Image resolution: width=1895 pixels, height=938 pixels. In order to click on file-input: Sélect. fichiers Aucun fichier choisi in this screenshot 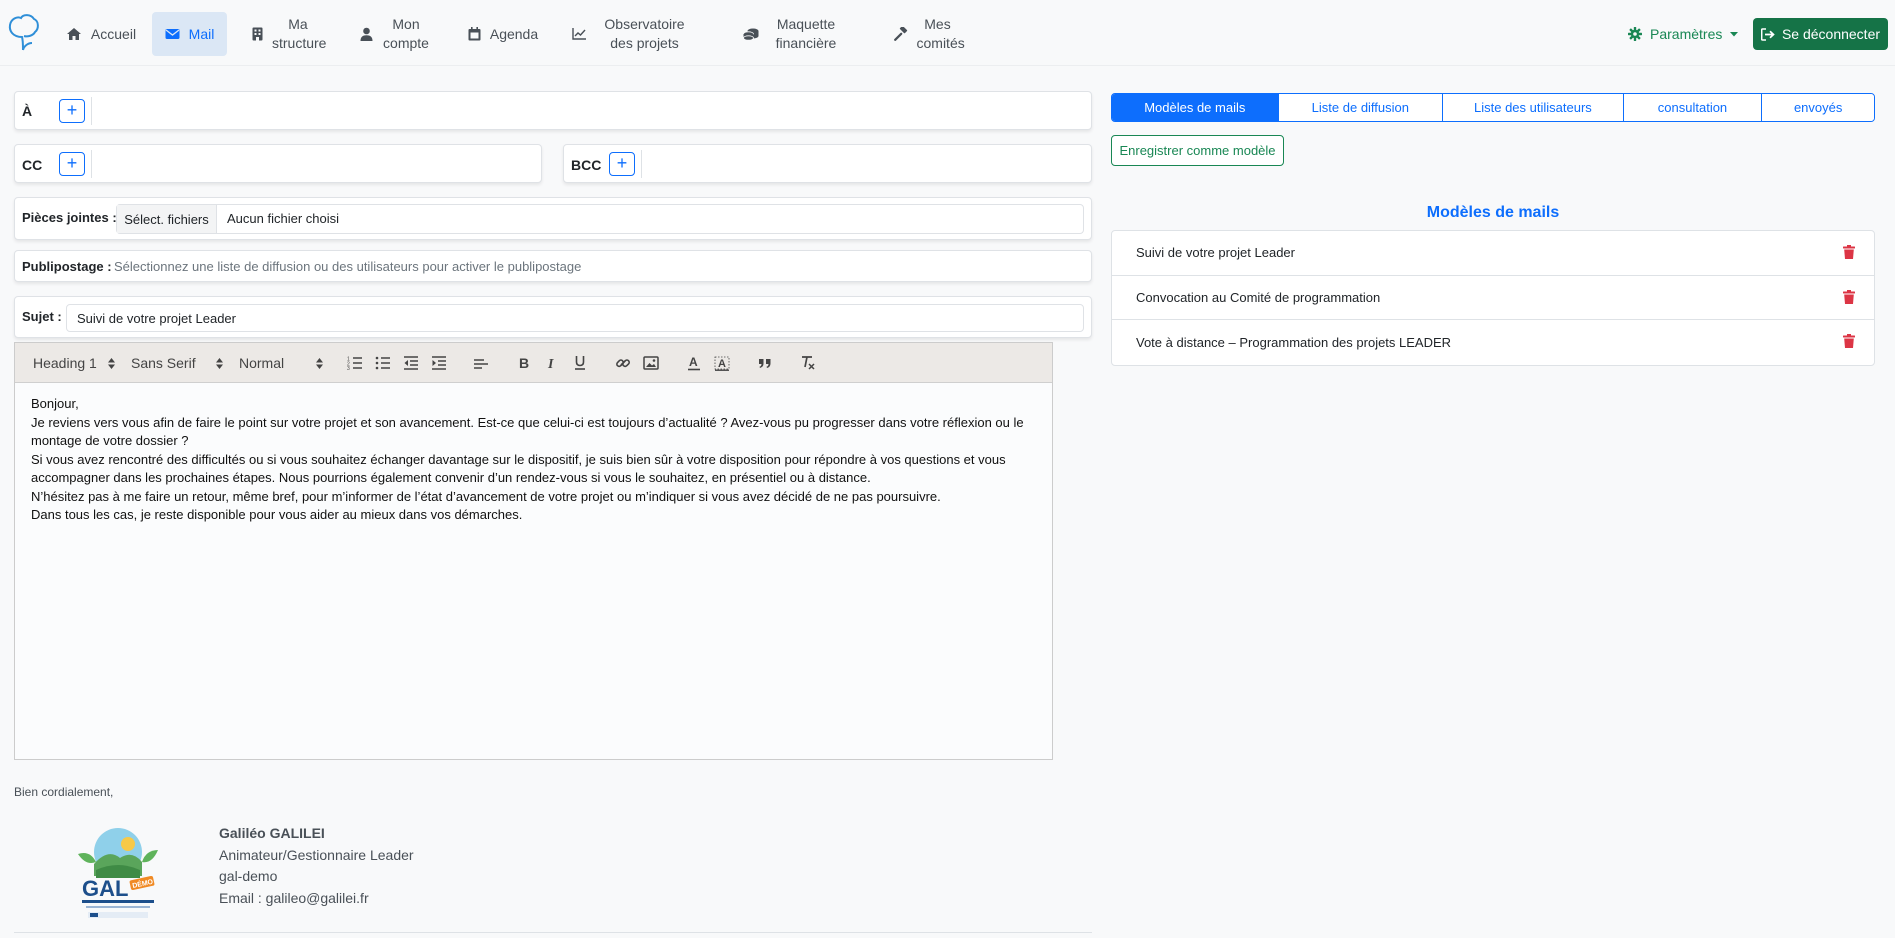, I will do `click(600, 219)`.